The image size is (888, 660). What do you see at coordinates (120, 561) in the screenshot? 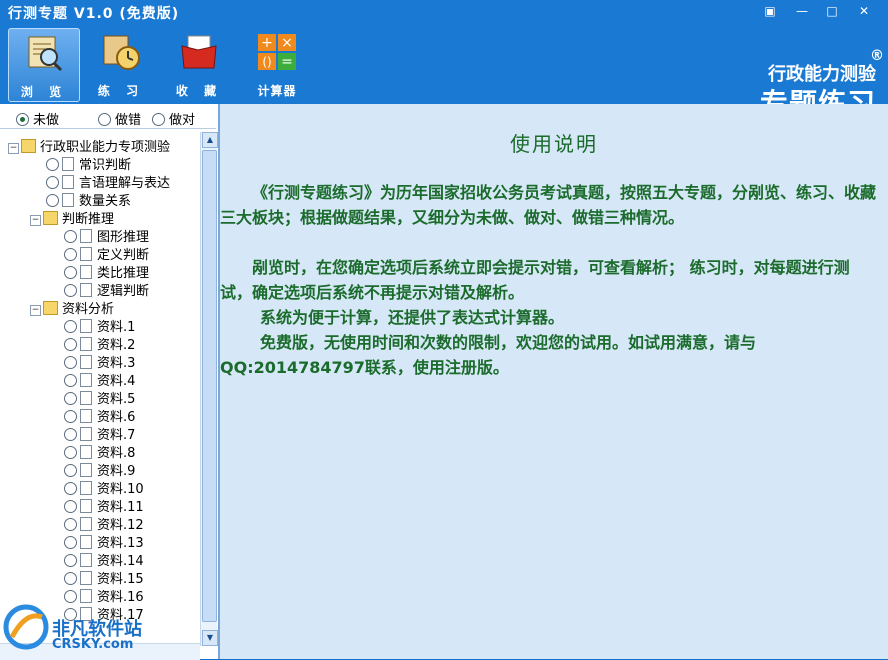
I see `tree-item-label: 资料.14` at bounding box center [120, 561].